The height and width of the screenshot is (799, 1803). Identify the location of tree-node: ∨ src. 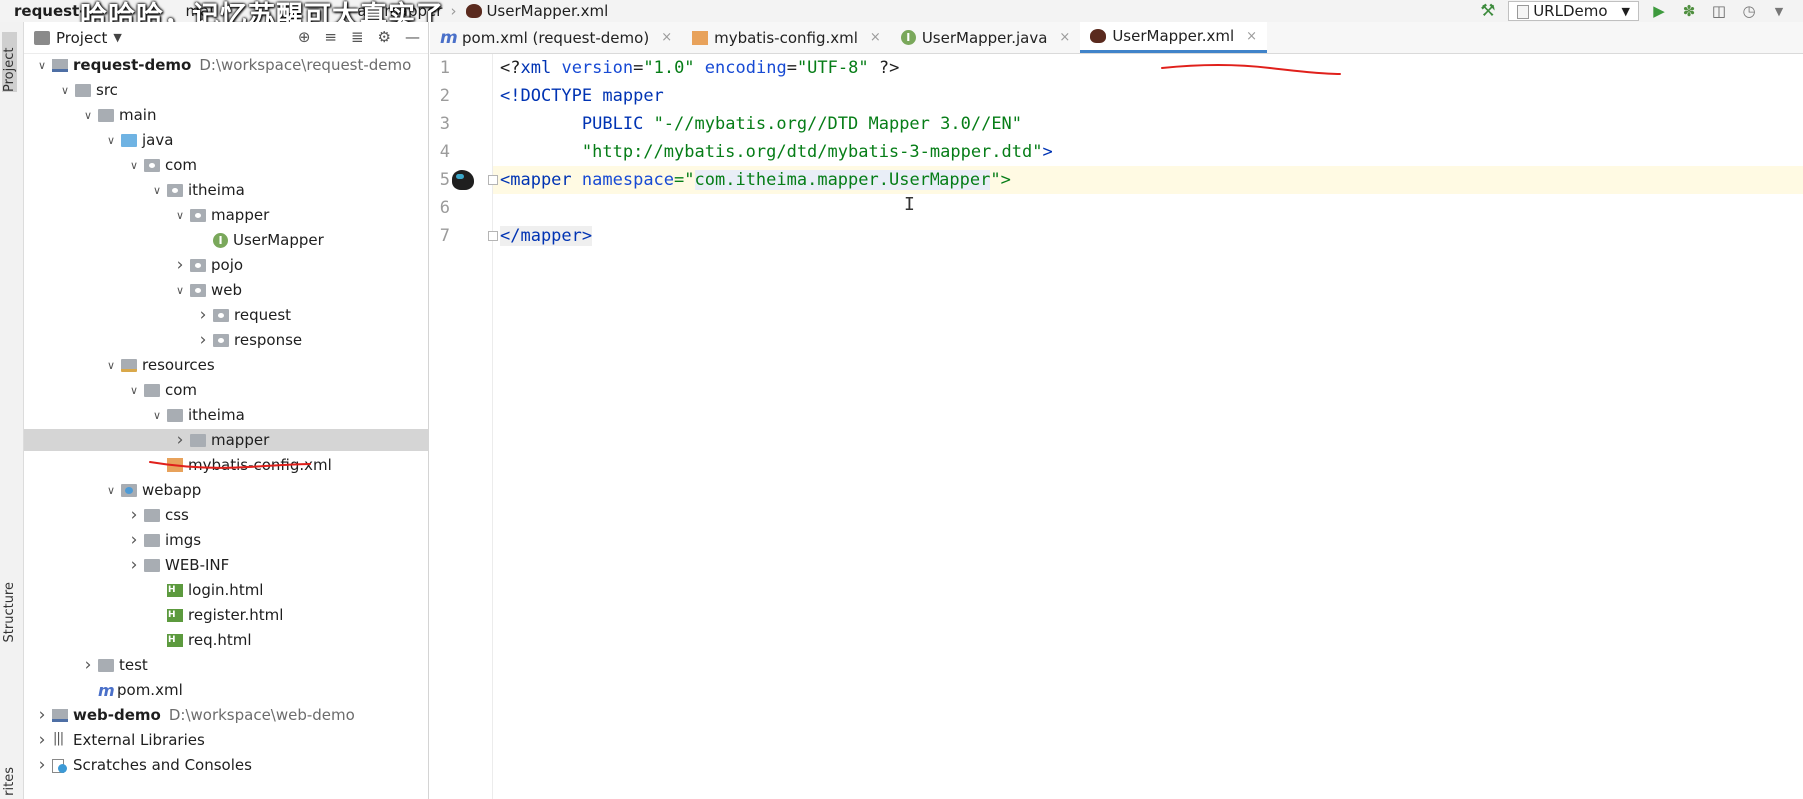
(226, 90).